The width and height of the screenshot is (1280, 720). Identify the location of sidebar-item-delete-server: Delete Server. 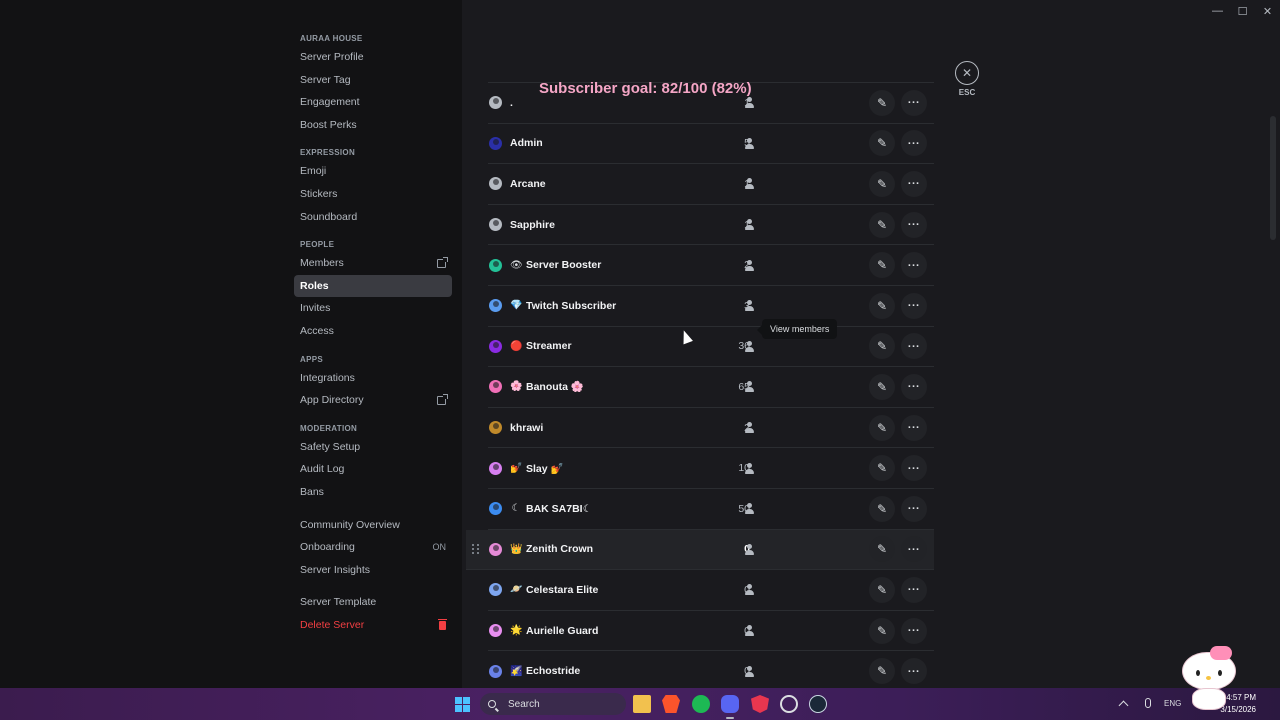
(373, 625).